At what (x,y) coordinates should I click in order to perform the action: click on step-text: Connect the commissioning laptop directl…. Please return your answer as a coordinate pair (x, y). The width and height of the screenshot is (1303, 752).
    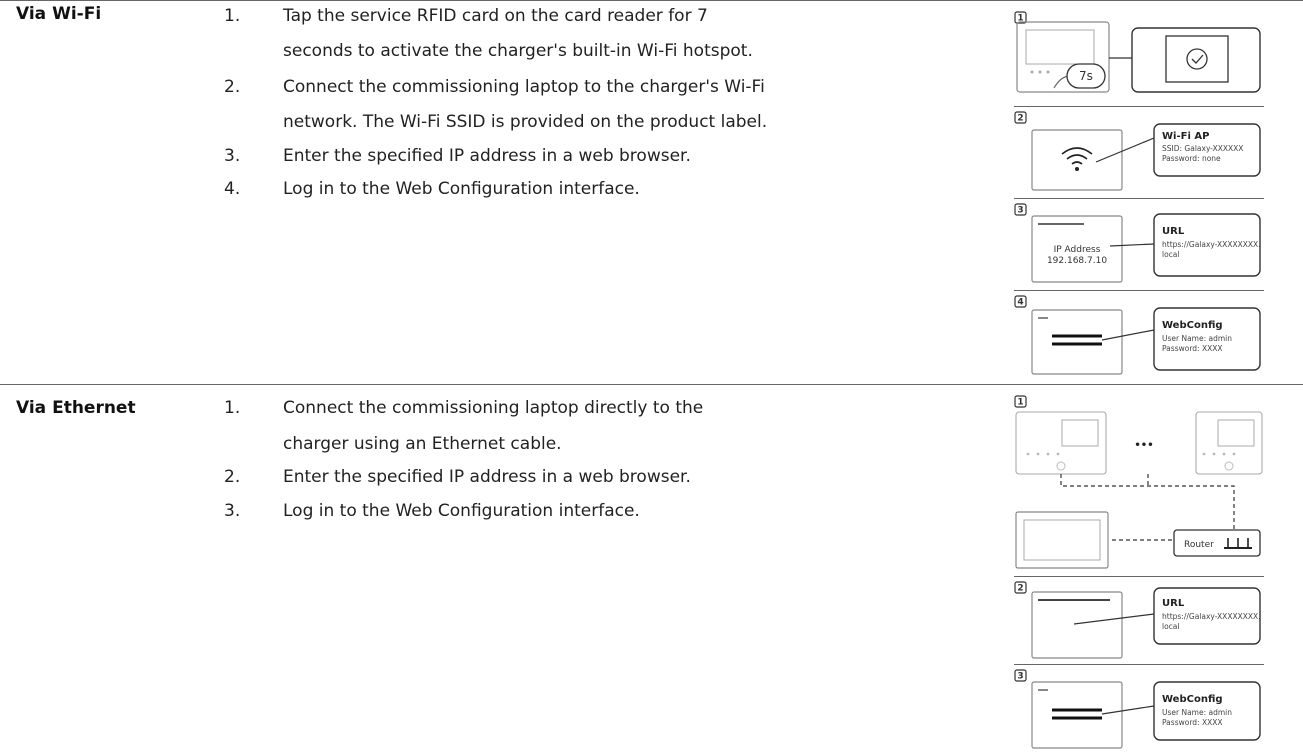
    Looking at the image, I should click on (493, 408).